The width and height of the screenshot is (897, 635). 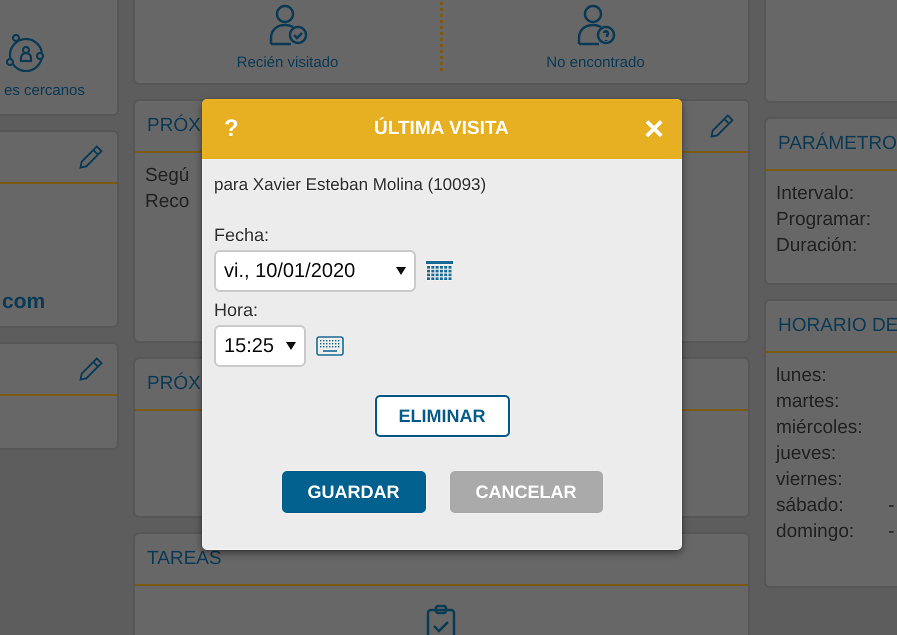 What do you see at coordinates (820, 428) in the screenshot?
I see `day-label: miércoles:` at bounding box center [820, 428].